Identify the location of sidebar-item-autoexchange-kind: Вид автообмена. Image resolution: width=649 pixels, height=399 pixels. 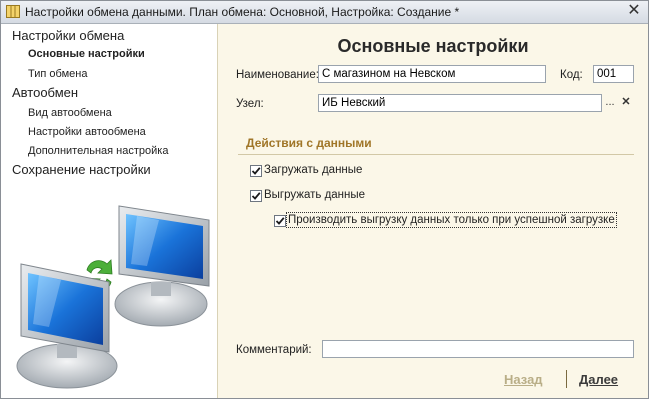
(70, 113).